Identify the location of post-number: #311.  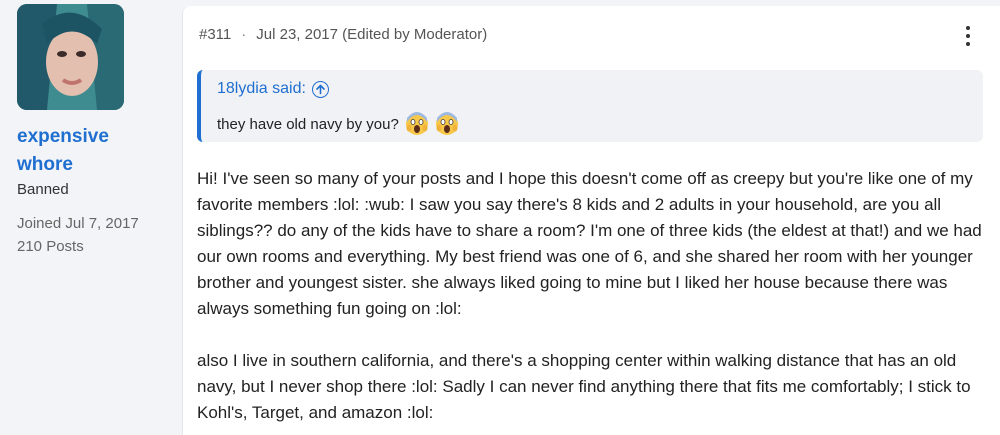
(215, 34).